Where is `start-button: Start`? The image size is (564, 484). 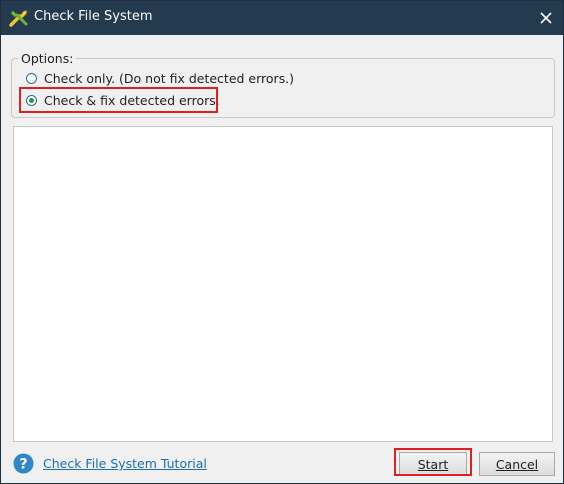 start-button: Start is located at coordinates (433, 464).